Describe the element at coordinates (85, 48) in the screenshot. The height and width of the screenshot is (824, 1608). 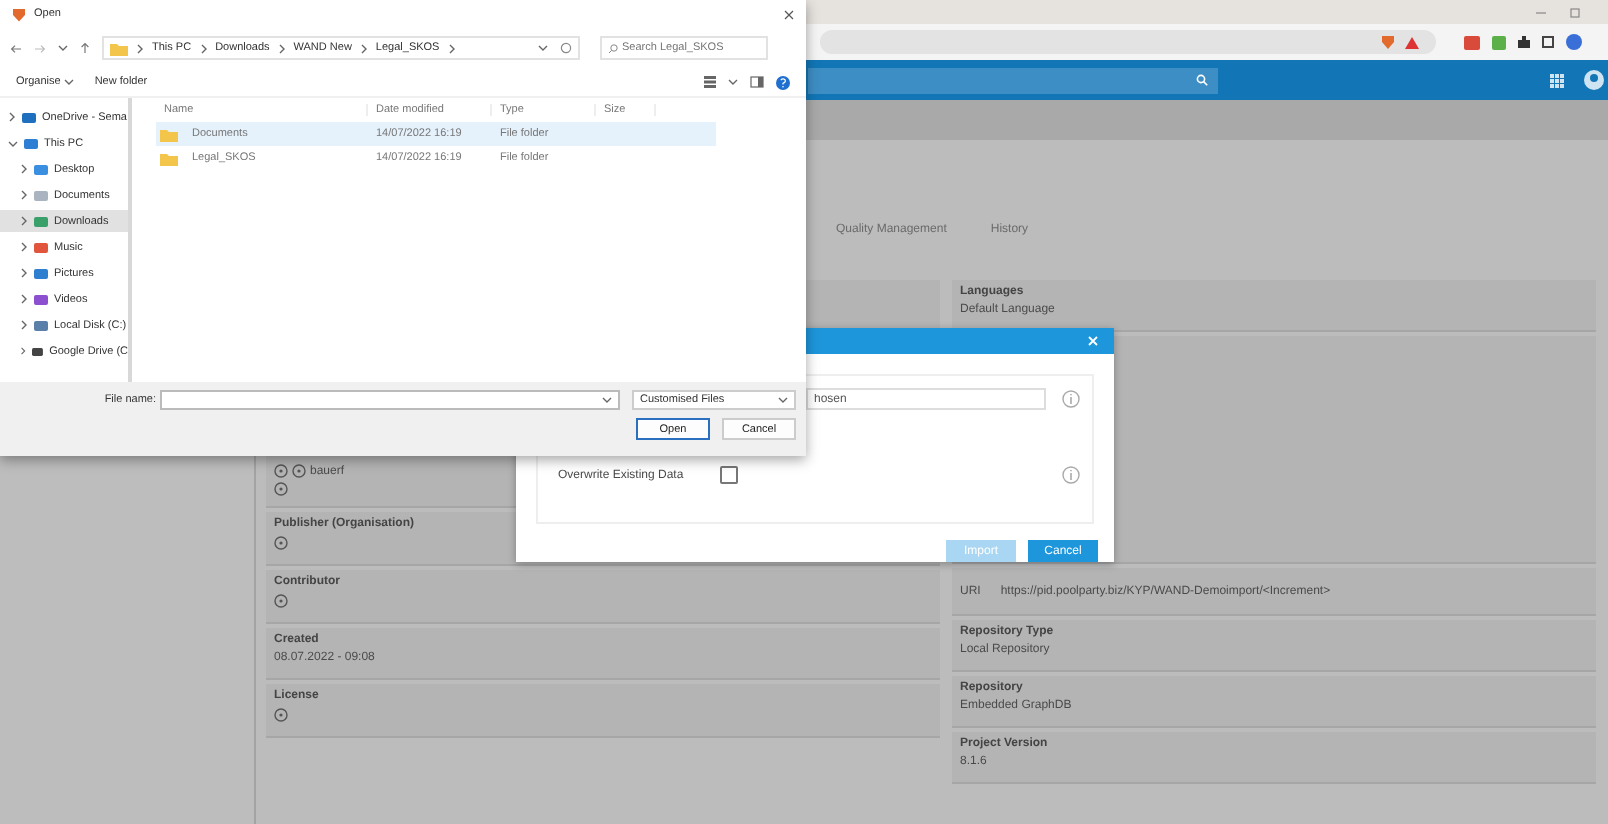
I see `up-icon` at that location.